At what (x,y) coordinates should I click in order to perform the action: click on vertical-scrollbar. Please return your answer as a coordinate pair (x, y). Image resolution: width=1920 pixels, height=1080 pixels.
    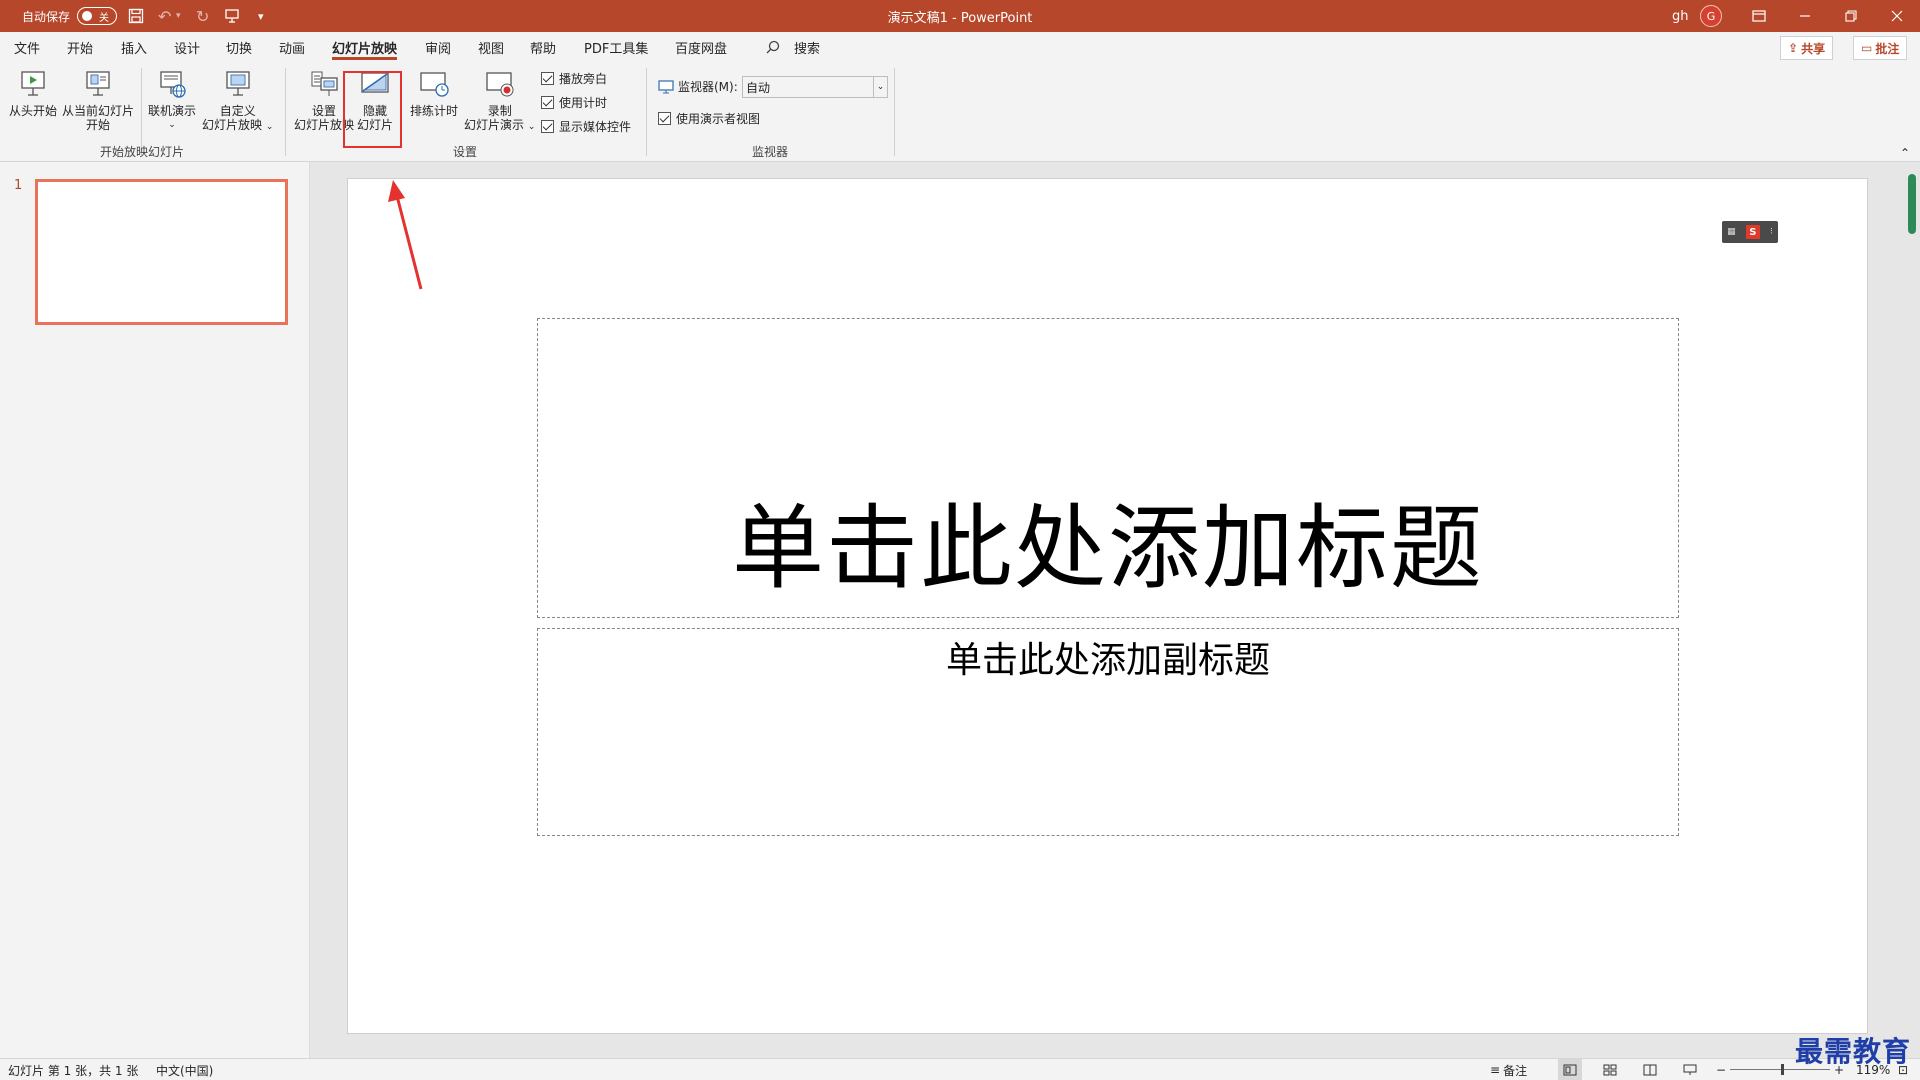
    Looking at the image, I should click on (1912, 204).